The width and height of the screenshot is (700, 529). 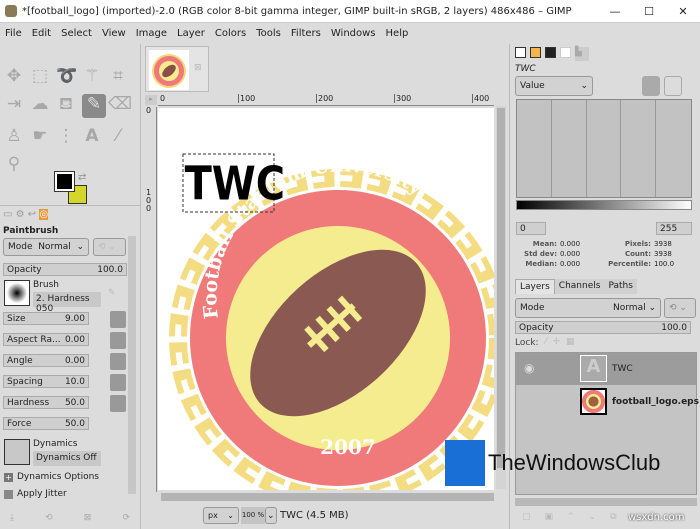 What do you see at coordinates (531, 228) in the screenshot?
I see `range-min-input: 0` at bounding box center [531, 228].